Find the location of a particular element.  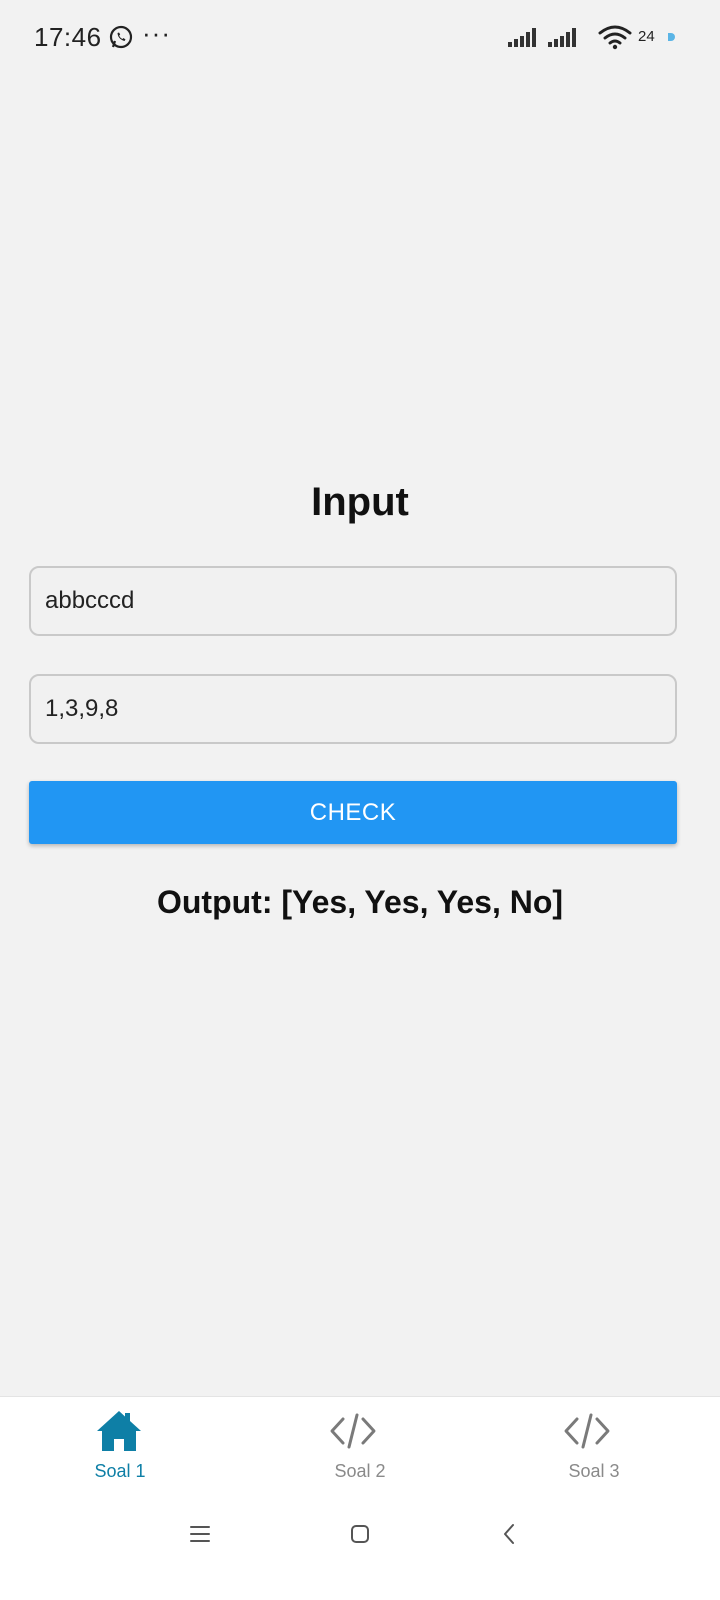

nav-label: Soal 3 is located at coordinates (594, 1471).